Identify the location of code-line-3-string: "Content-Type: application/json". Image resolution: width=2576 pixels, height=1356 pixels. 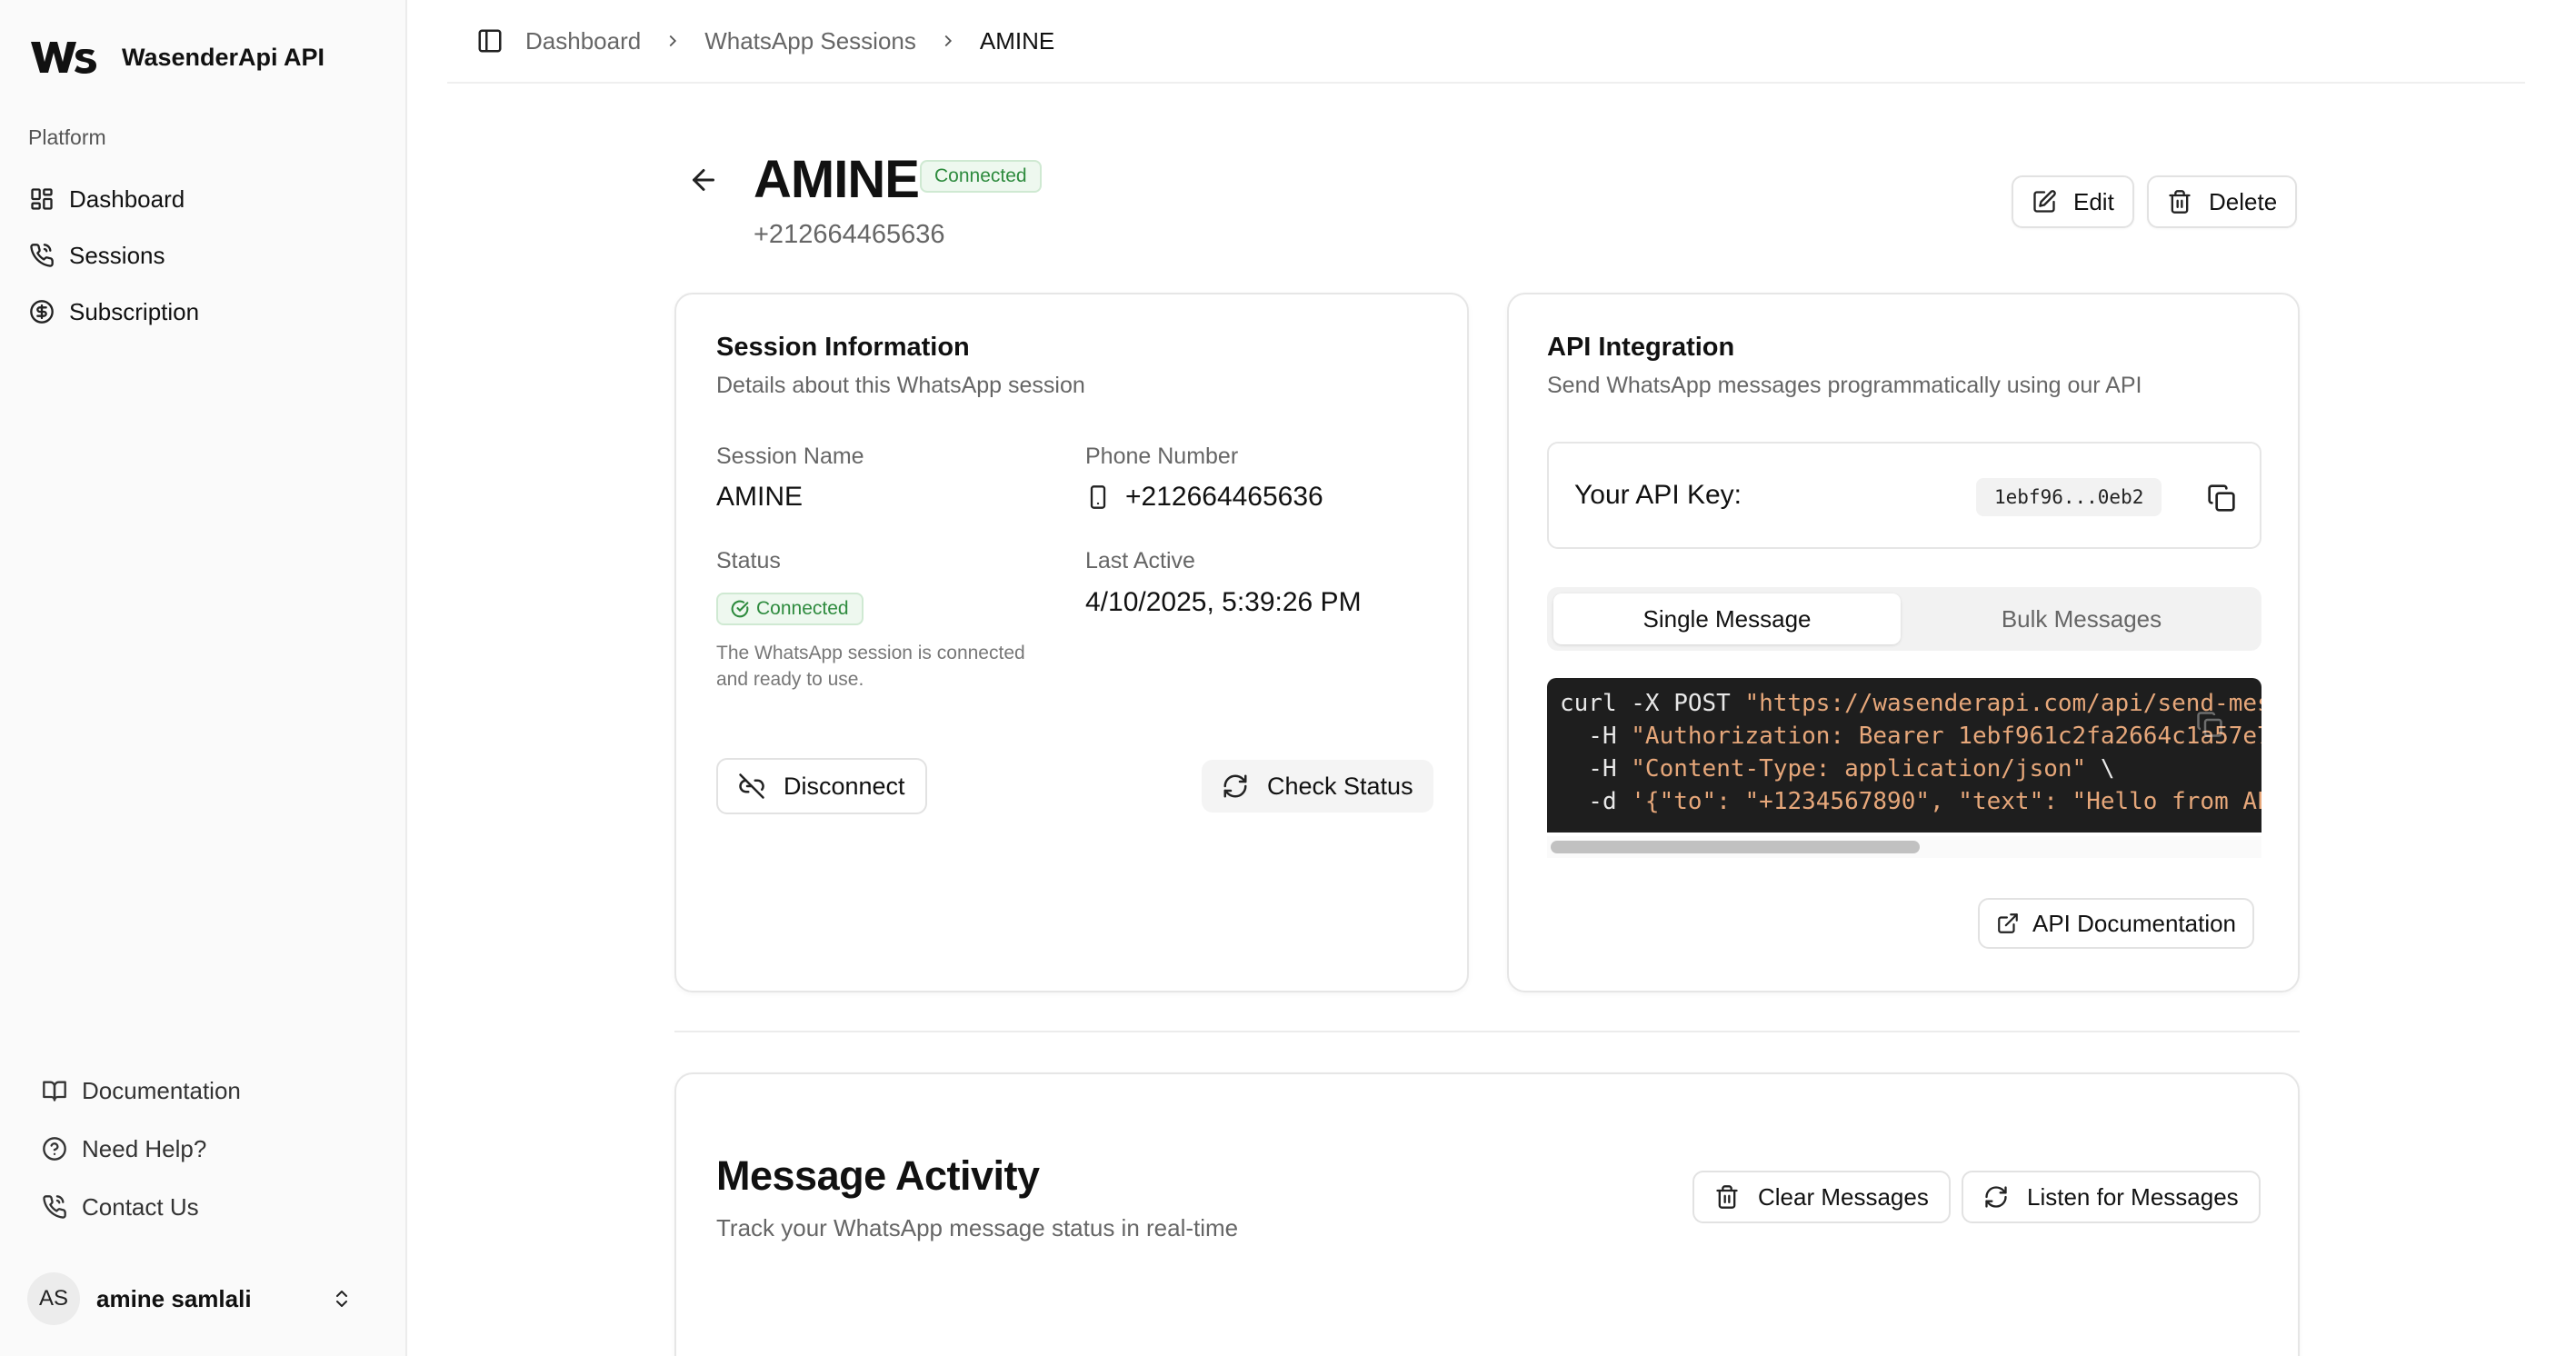
(1859, 769).